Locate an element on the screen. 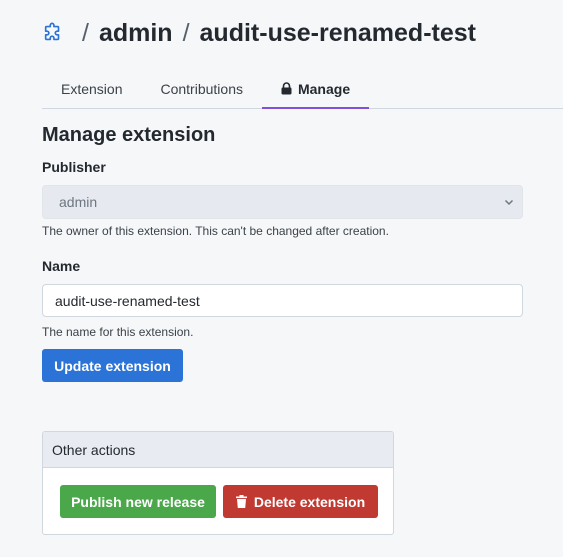 The image size is (563, 557). publisher-select: admin is located at coordinates (282, 202).